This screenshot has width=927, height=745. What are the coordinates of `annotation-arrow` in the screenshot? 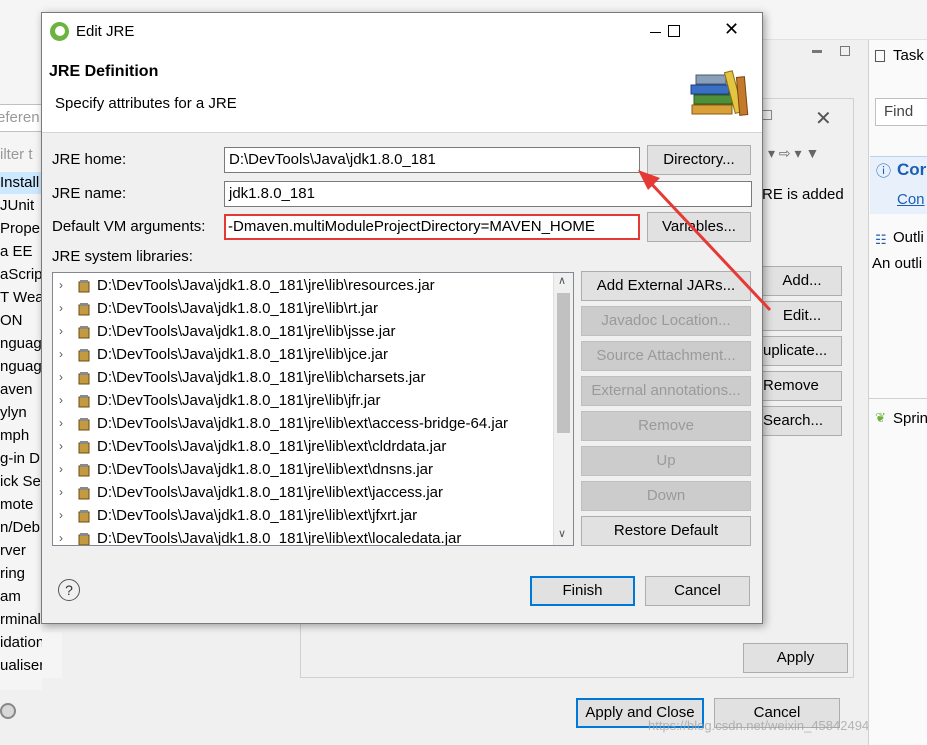 It's located at (705, 241).